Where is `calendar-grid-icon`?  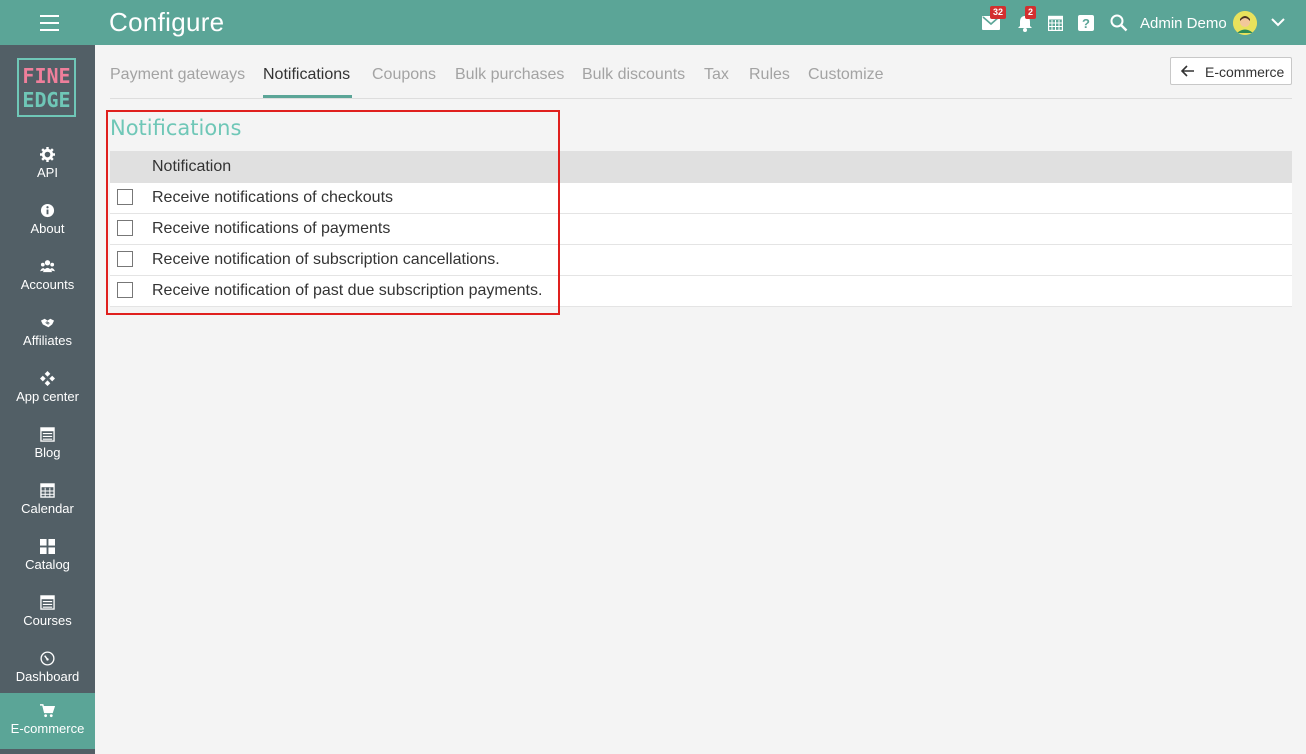 calendar-grid-icon is located at coordinates (47, 490).